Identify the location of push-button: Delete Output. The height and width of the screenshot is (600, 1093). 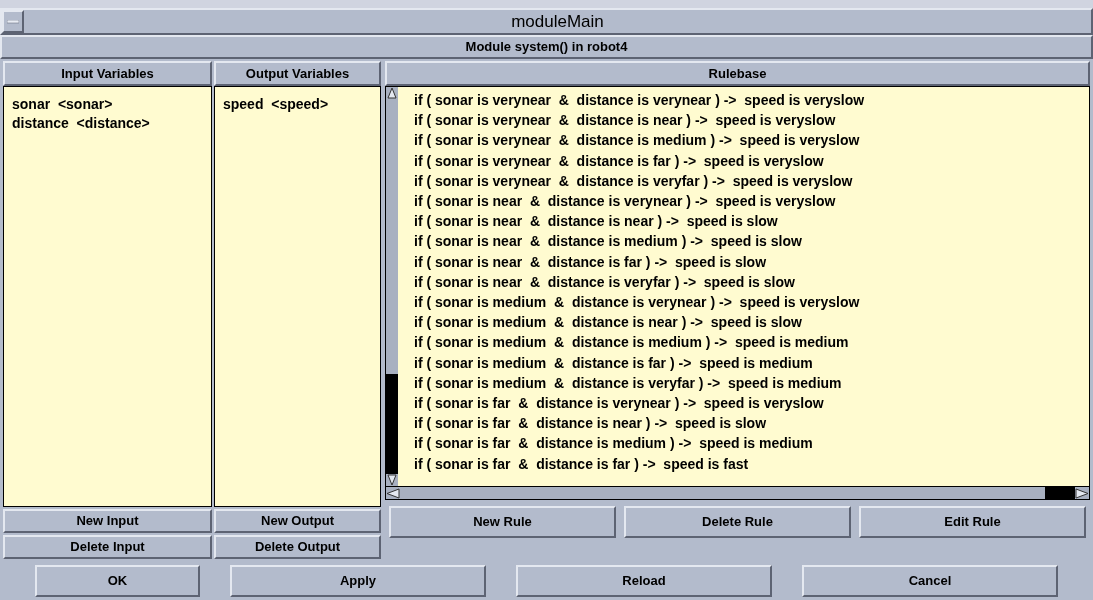
(297, 547).